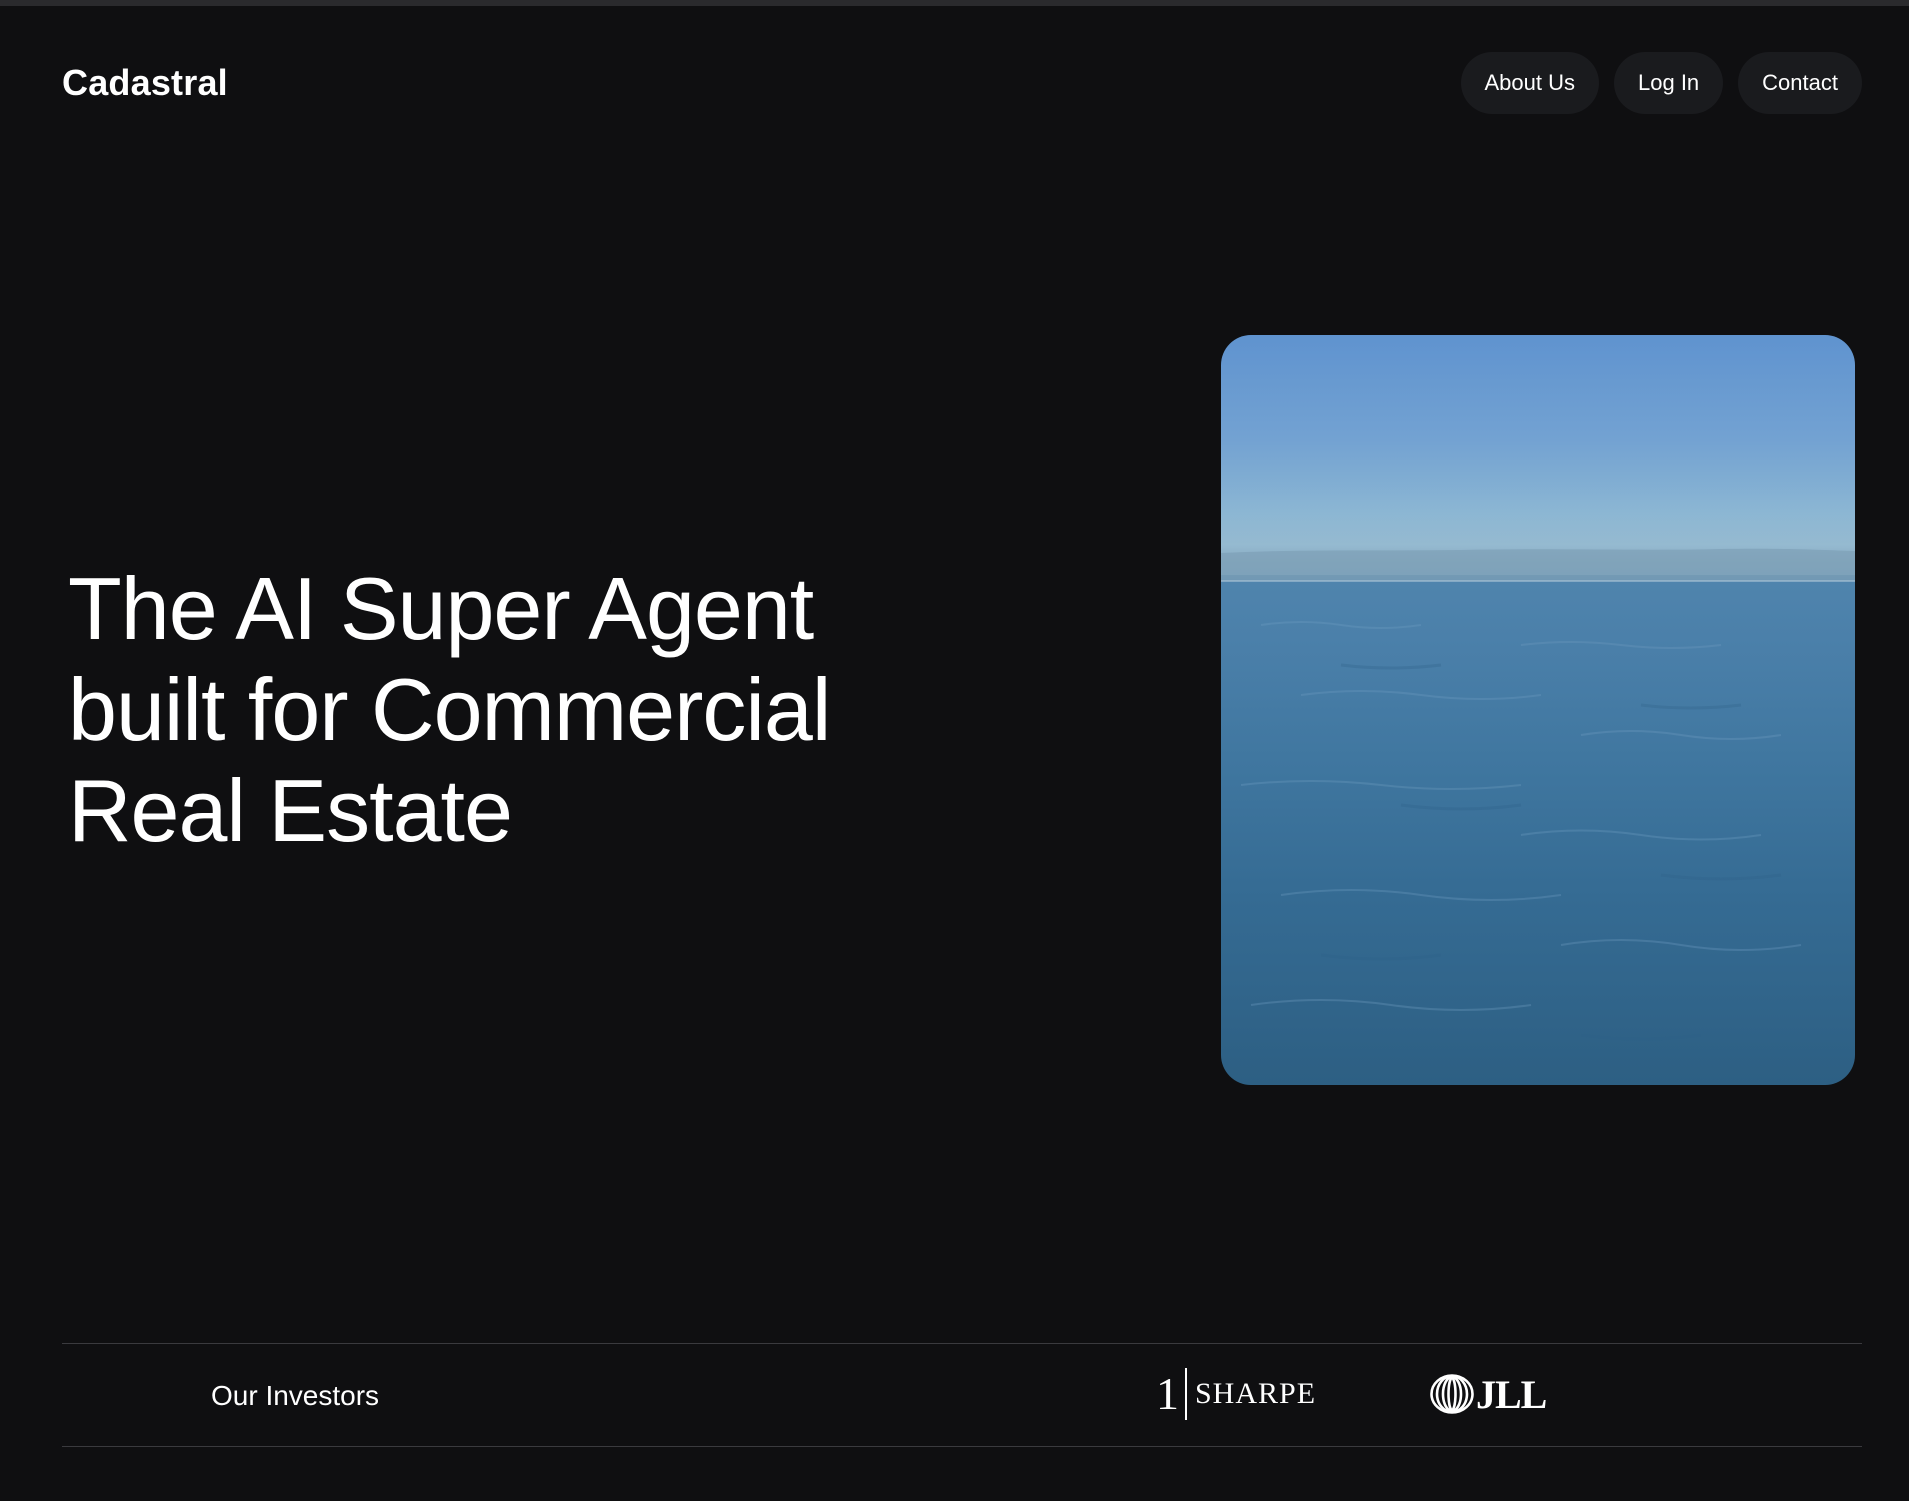  What do you see at coordinates (441, 608) in the screenshot?
I see `hero-title-line-1: The AI Super Agent` at bounding box center [441, 608].